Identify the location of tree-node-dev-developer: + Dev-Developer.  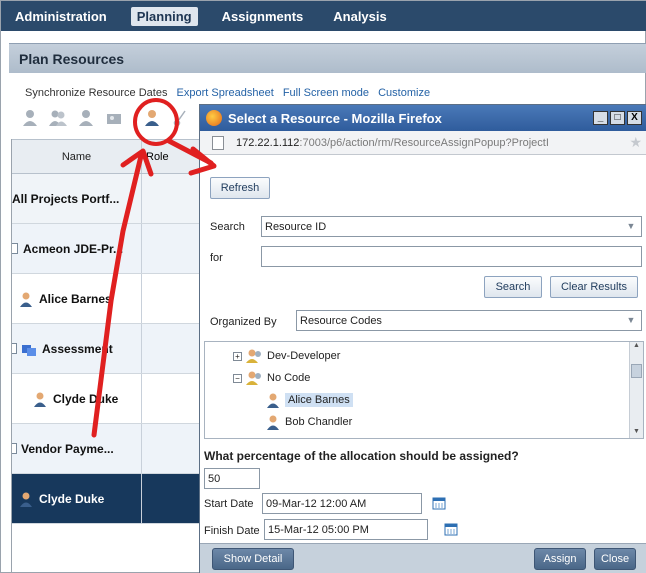
(286, 356).